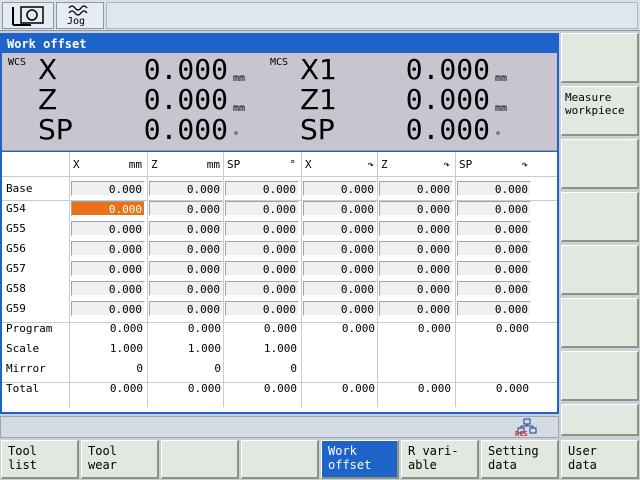 The height and width of the screenshot is (480, 640). What do you see at coordinates (318, 99) in the screenshot?
I see `mcs-axis-z1: Z1` at bounding box center [318, 99].